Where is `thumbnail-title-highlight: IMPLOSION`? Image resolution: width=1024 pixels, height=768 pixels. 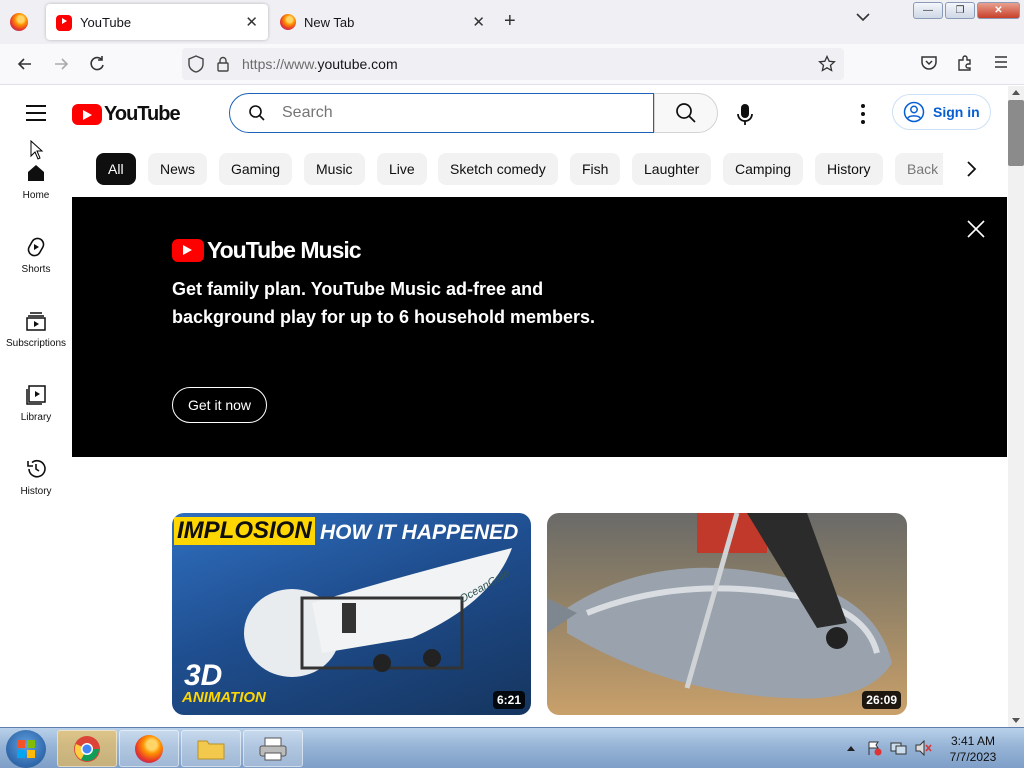 thumbnail-title-highlight: IMPLOSION is located at coordinates (244, 531).